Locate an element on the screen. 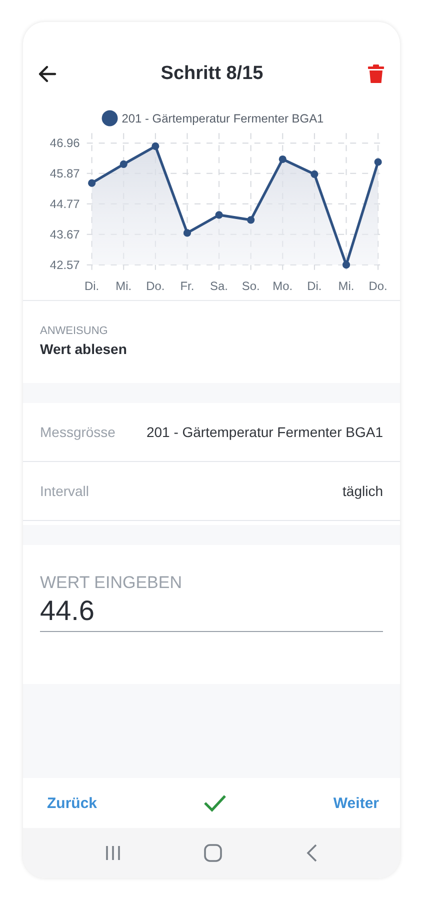  x-axis-label: Sa. is located at coordinates (219, 285).